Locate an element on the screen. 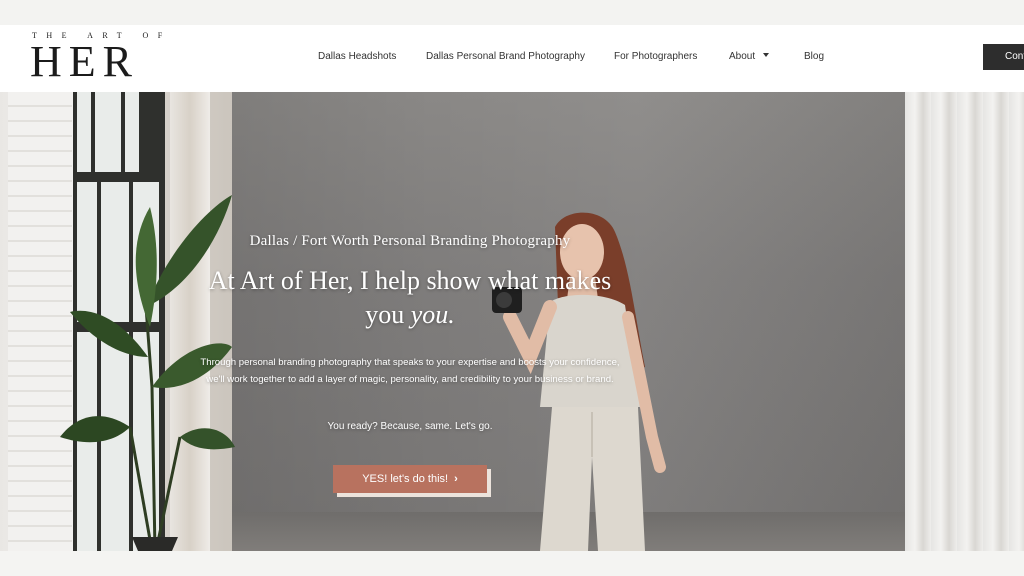  nav-item-about-label: About is located at coordinates (742, 56).